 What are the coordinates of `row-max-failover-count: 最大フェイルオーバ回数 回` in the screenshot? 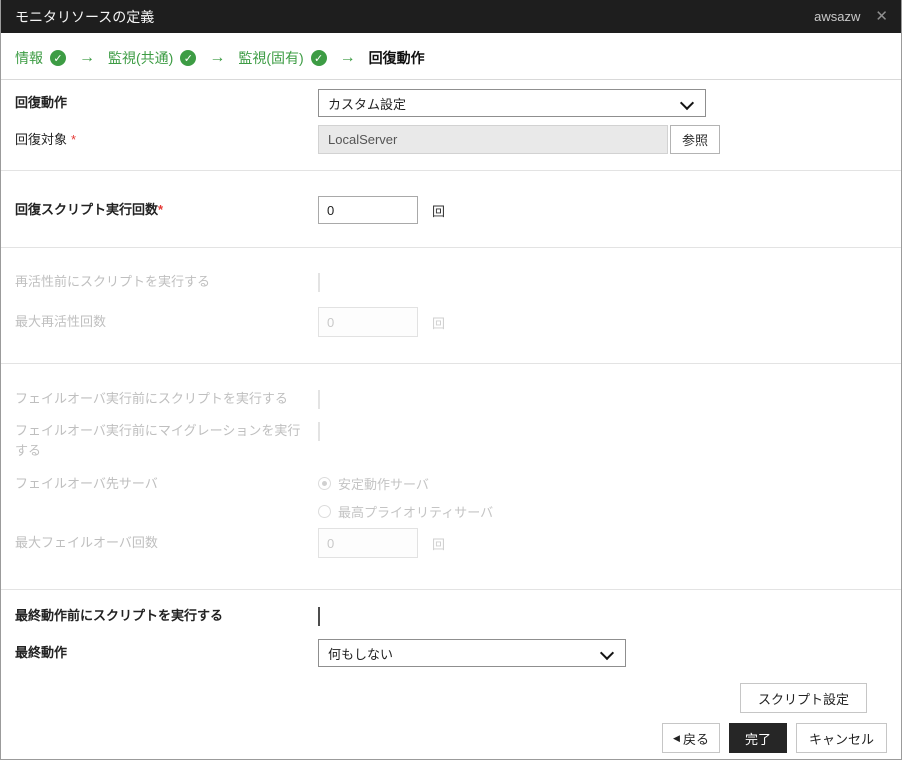 It's located at (451, 543).